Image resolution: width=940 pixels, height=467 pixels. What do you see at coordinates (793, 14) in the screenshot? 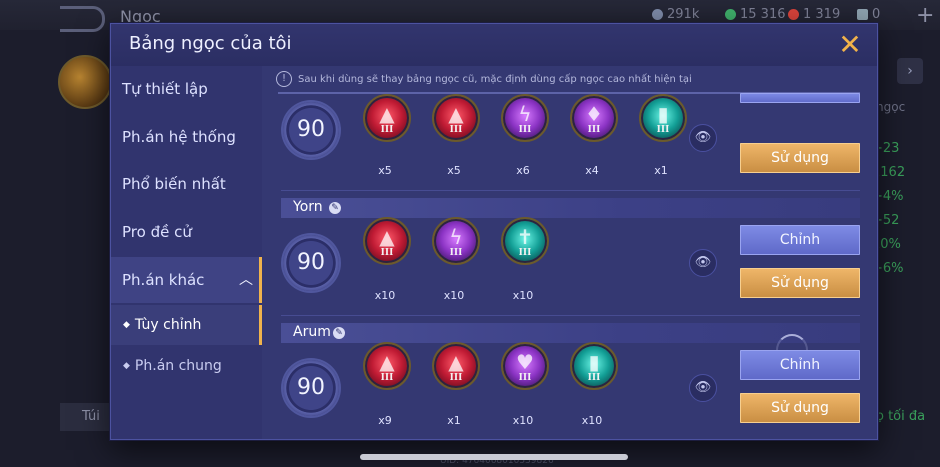
I see `ruby-icon` at bounding box center [793, 14].